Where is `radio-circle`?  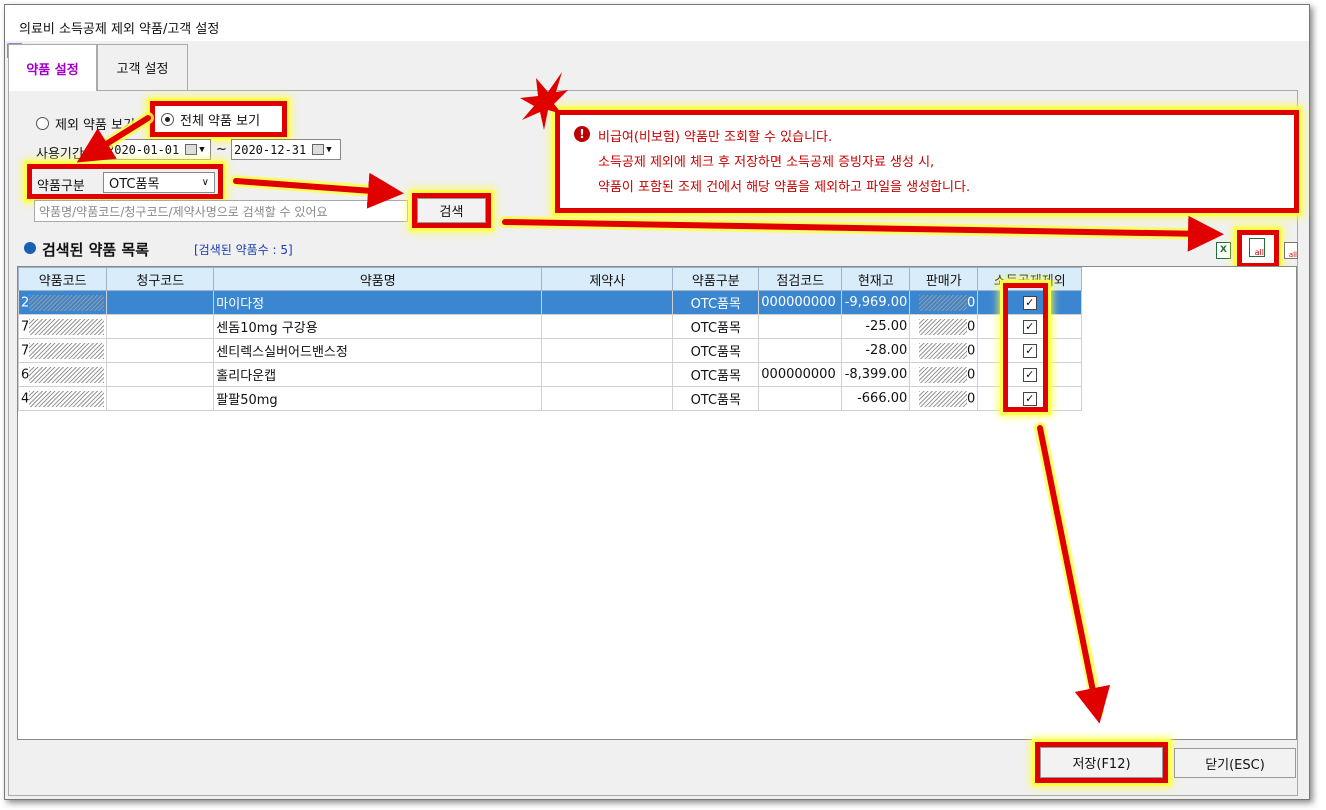
radio-circle is located at coordinates (42, 123).